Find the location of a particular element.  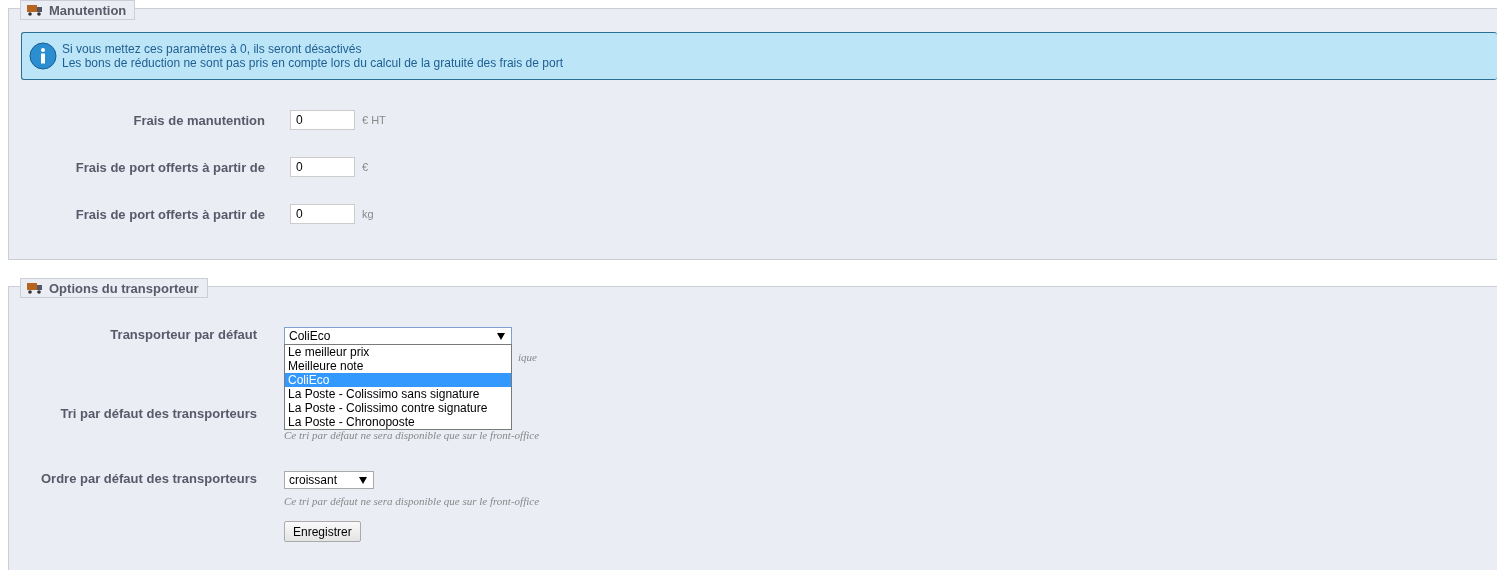

unit-label: € HT is located at coordinates (374, 120).